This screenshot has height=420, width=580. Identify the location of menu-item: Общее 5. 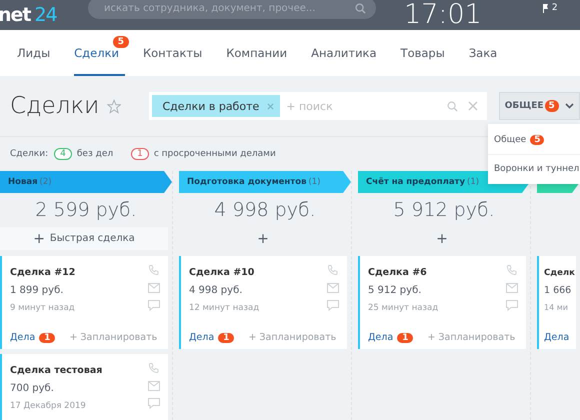
(534, 140).